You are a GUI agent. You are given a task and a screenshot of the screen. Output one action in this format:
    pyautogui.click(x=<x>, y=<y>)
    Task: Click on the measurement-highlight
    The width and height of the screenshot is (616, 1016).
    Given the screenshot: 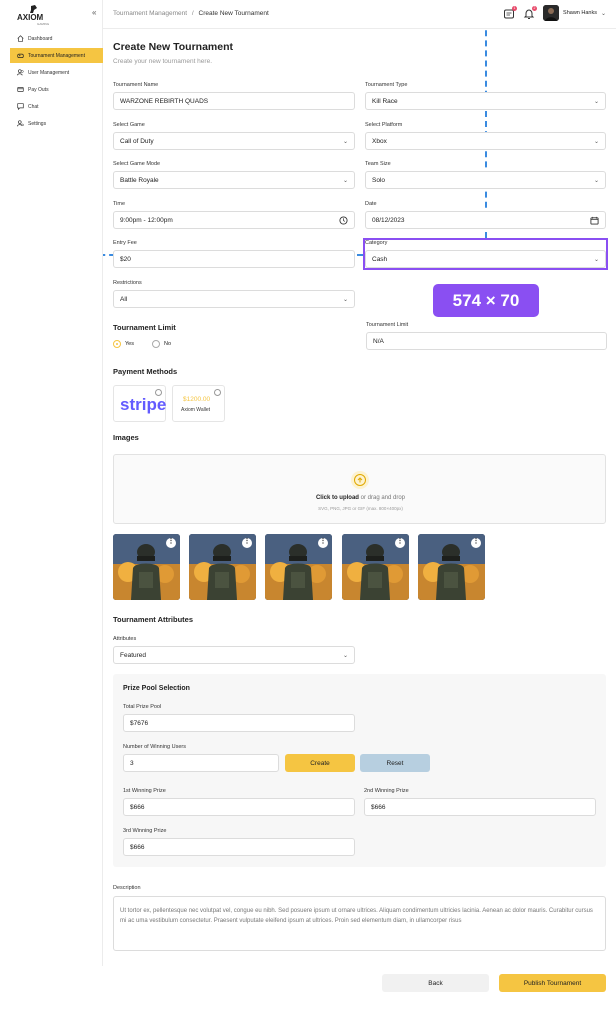 What is the action you would take?
    pyautogui.click(x=485, y=254)
    